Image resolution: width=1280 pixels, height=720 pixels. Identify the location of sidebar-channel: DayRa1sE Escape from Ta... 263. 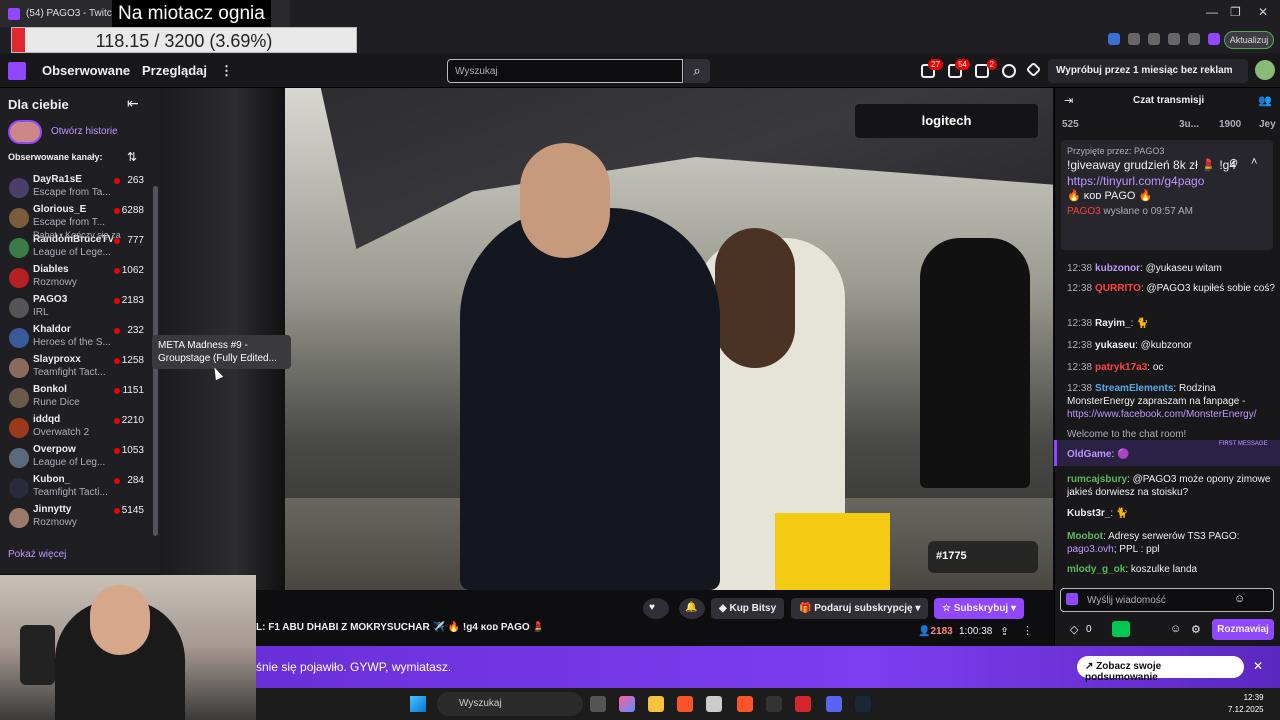
(76, 189).